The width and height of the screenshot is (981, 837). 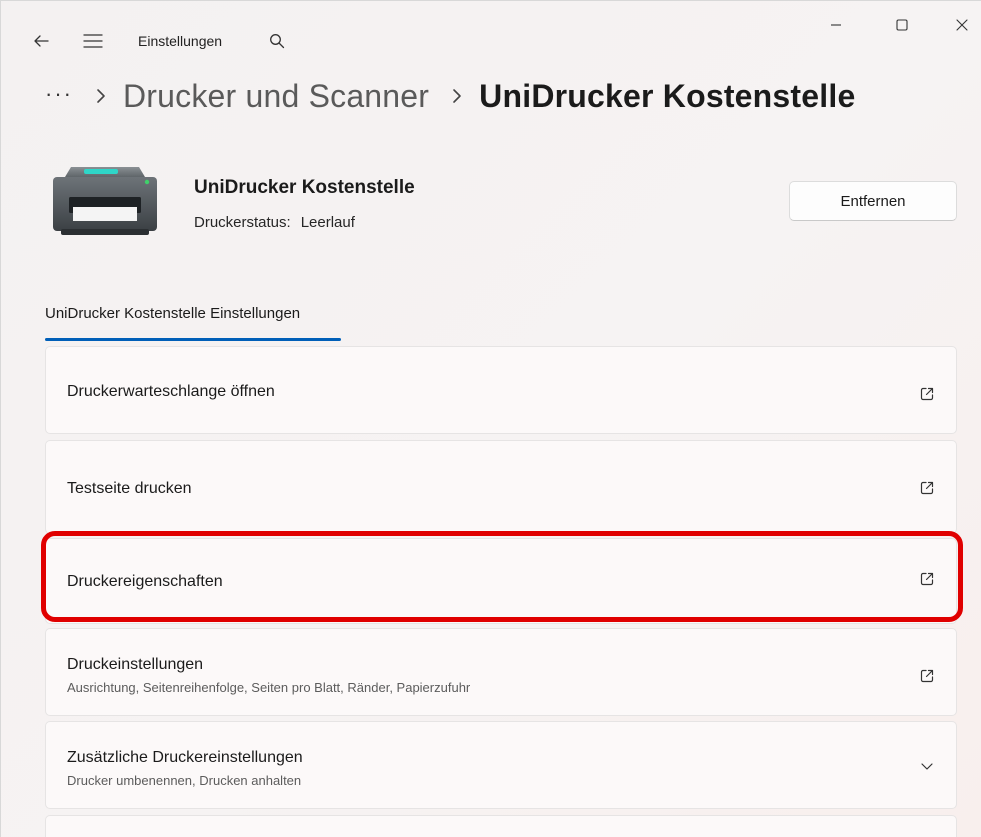 I want to click on maximize-icon, so click(x=902, y=25).